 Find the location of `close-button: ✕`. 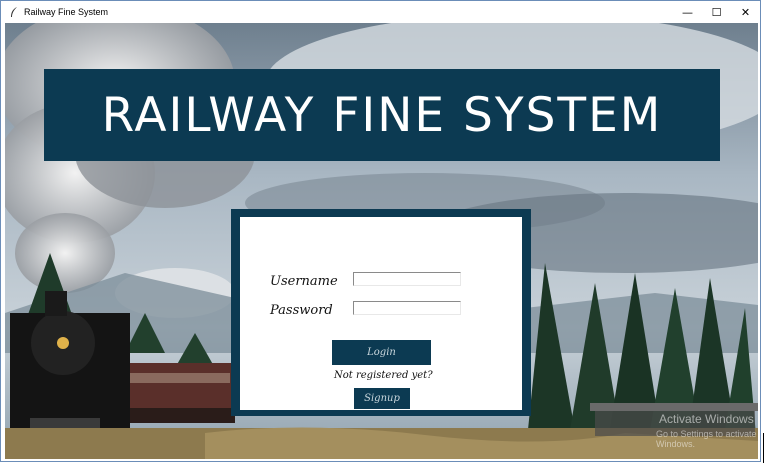

close-button: ✕ is located at coordinates (745, 12).